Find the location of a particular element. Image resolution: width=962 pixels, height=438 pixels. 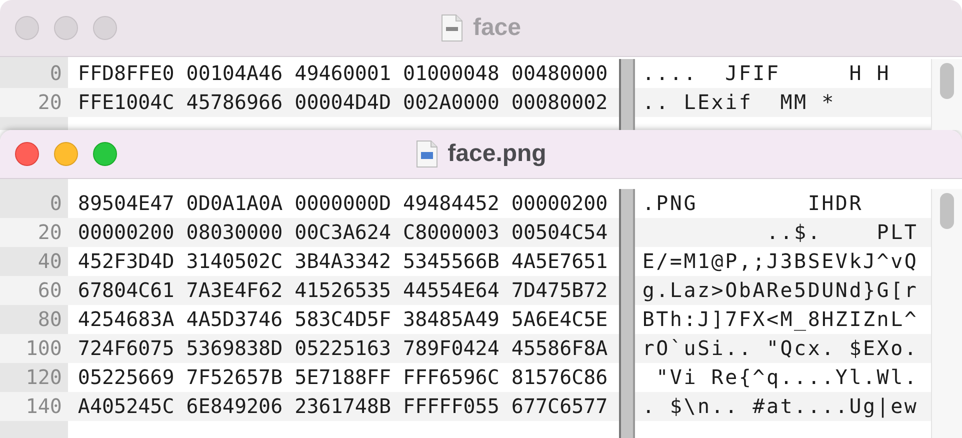

ascii-text: ..$. PLT is located at coordinates (783, 232).